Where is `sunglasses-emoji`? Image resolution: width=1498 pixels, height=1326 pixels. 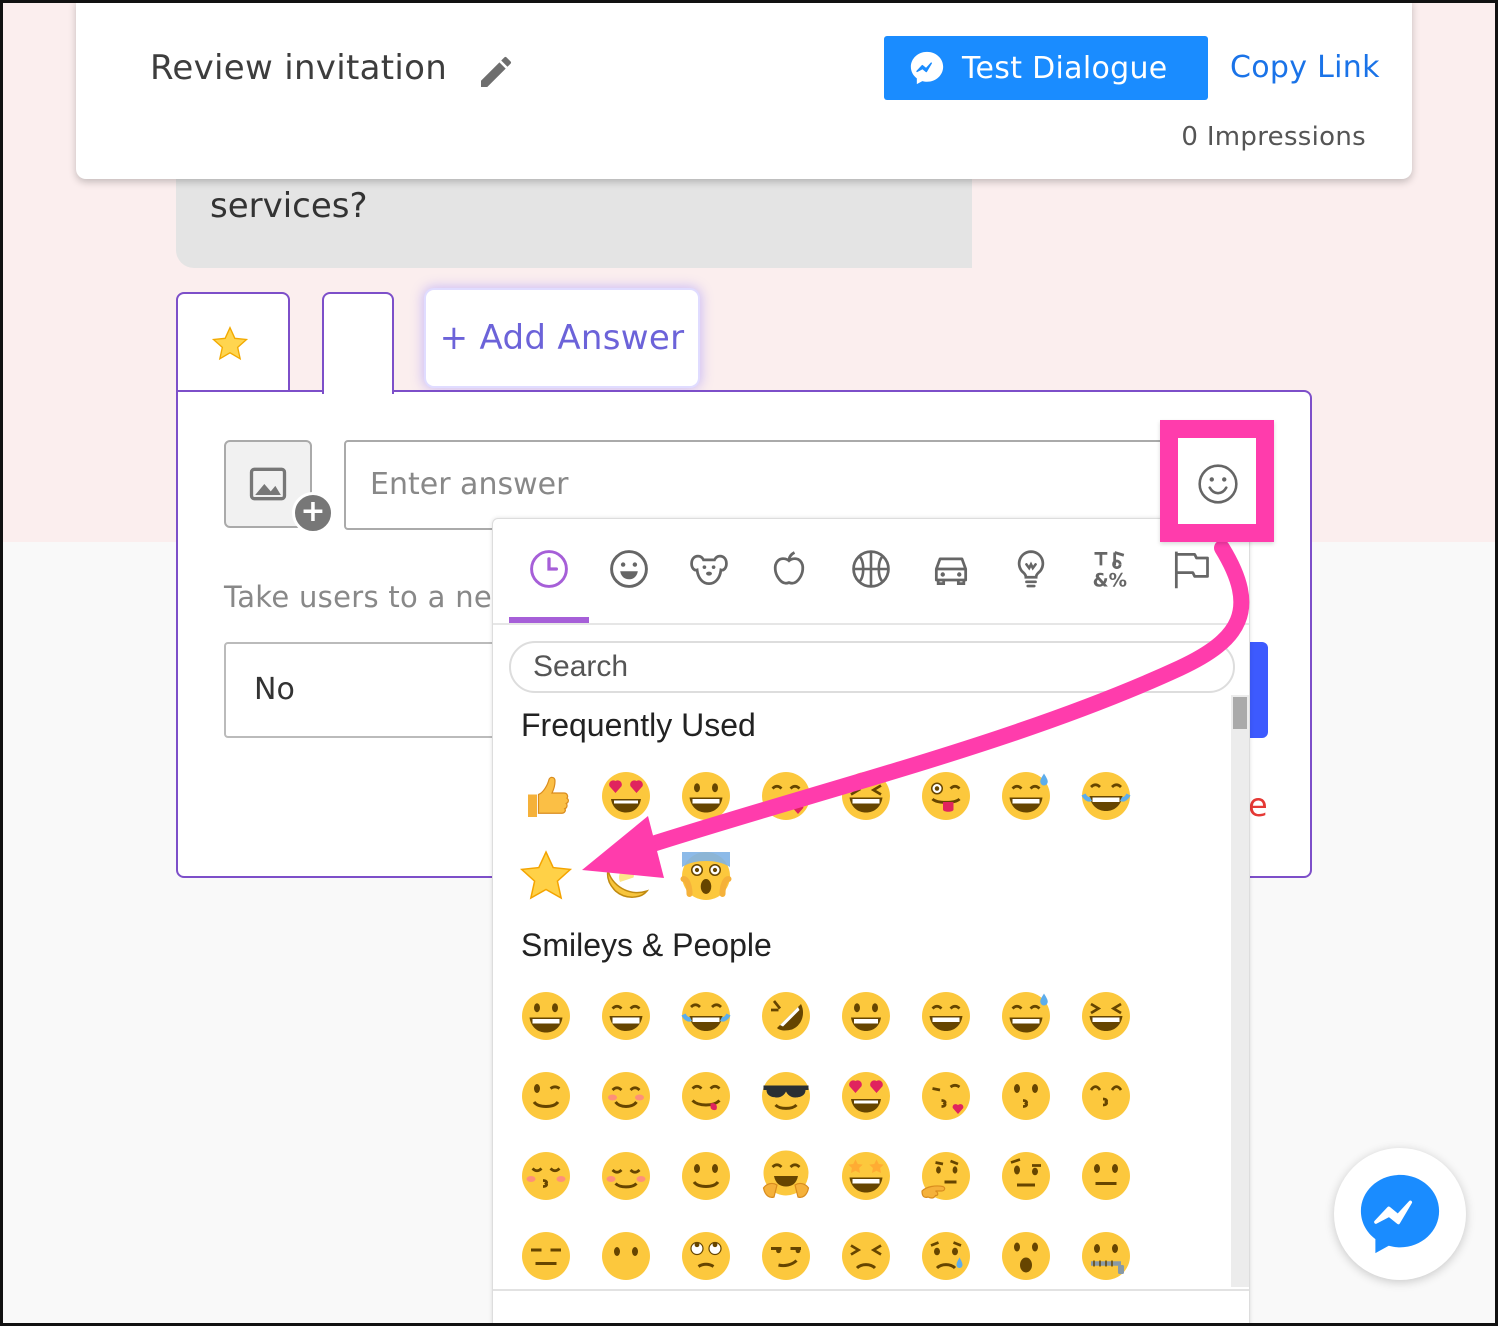 sunglasses-emoji is located at coordinates (786, 1096).